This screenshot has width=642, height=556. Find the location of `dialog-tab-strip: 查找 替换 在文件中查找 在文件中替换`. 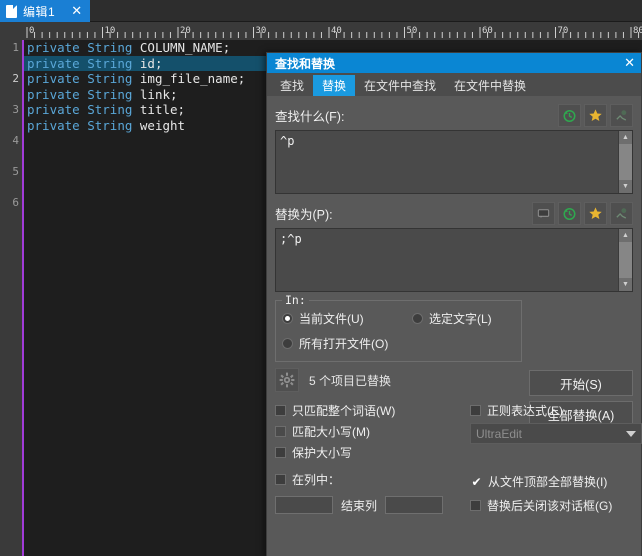

dialog-tab-strip: 查找 替换 在文件中查找 在文件中替换 is located at coordinates (454, 84).